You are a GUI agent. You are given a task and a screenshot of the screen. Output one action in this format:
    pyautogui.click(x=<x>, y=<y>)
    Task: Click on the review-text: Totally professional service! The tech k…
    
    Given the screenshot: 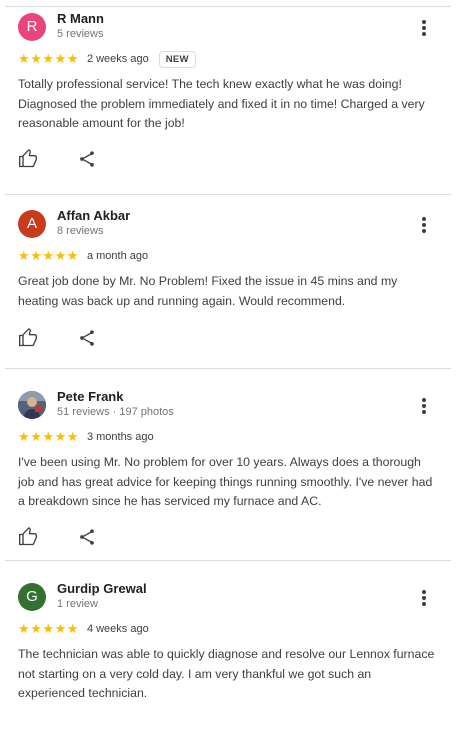 What is the action you would take?
    pyautogui.click(x=221, y=104)
    